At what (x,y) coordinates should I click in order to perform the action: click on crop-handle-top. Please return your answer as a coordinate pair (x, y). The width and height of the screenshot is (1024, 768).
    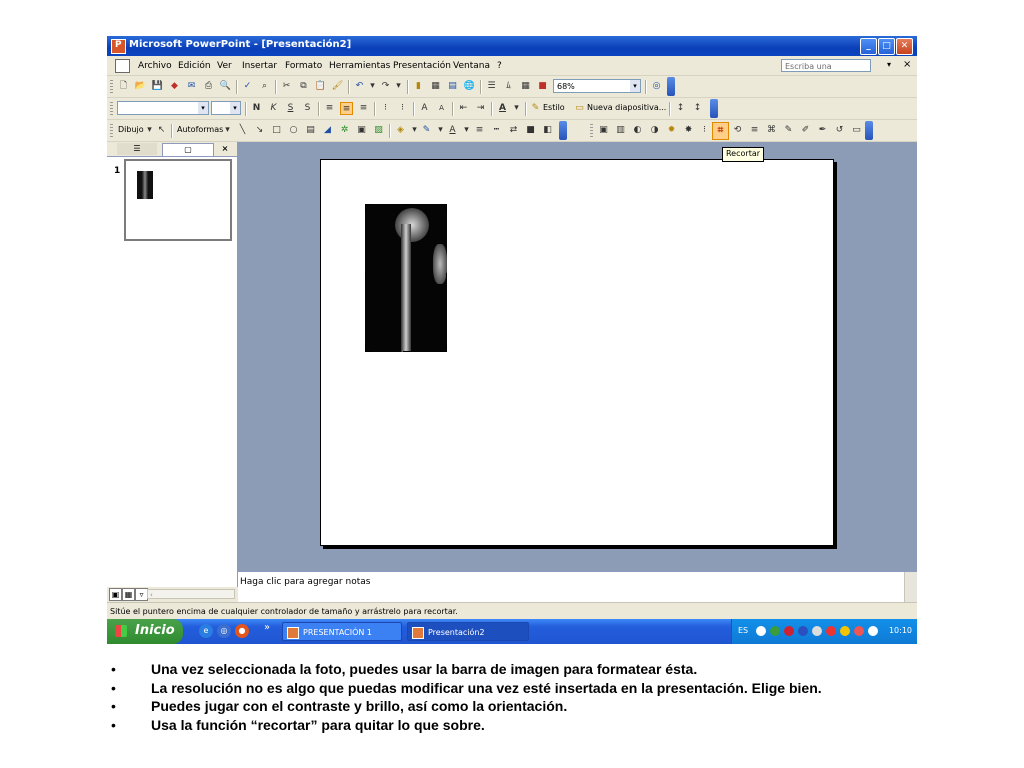
    Looking at the image, I should click on (407, 208).